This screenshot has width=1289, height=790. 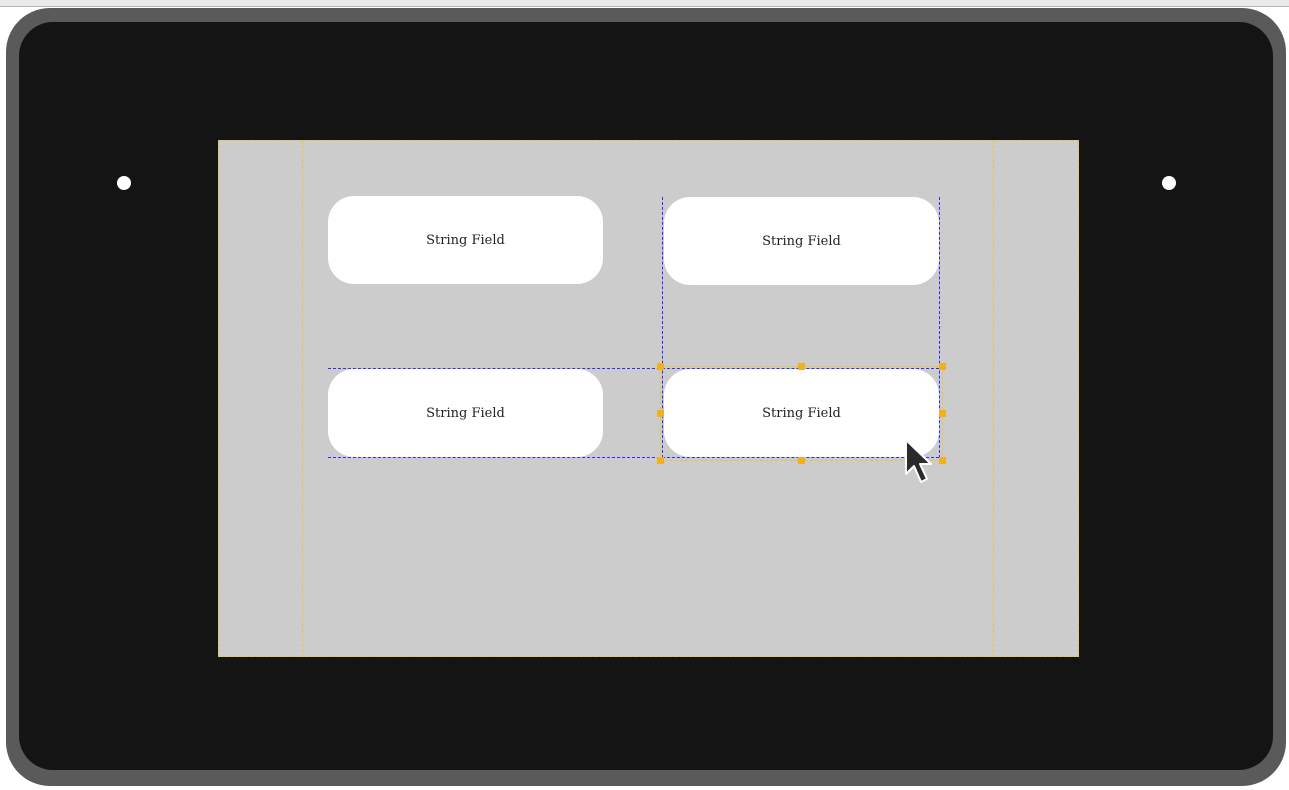 What do you see at coordinates (801, 460) in the screenshot?
I see `resize-handle-bottom-center` at bounding box center [801, 460].